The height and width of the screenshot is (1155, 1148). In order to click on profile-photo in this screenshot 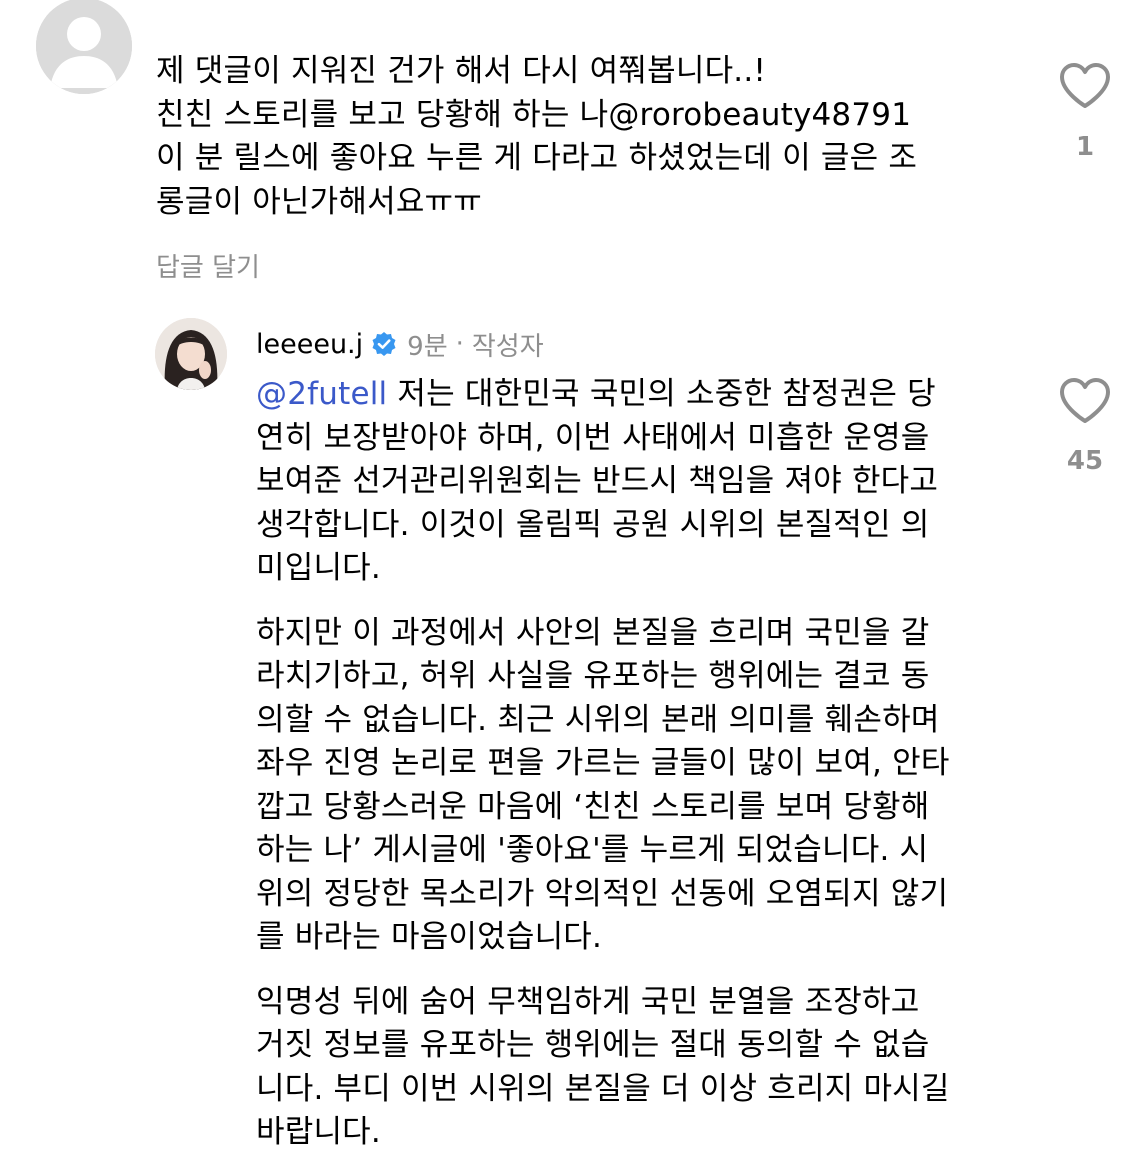, I will do `click(191, 354)`.